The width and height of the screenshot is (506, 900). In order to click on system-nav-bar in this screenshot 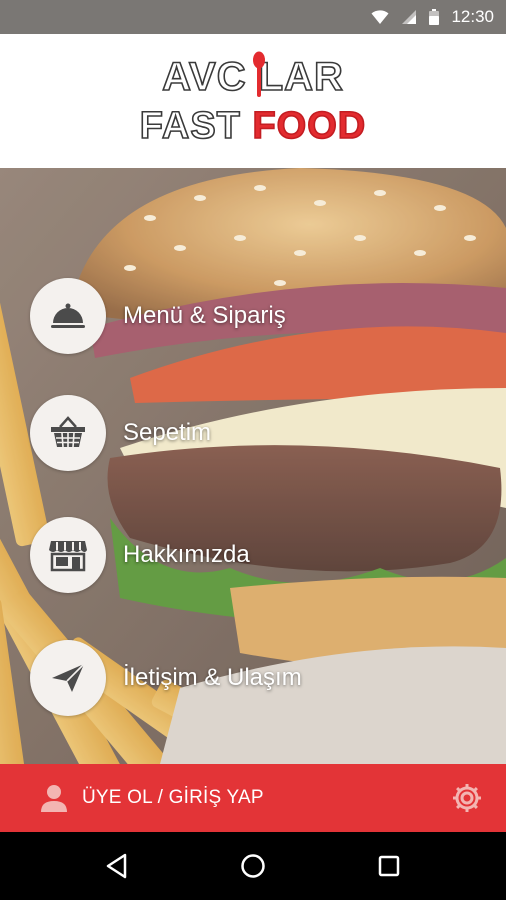, I will do `click(253, 866)`.